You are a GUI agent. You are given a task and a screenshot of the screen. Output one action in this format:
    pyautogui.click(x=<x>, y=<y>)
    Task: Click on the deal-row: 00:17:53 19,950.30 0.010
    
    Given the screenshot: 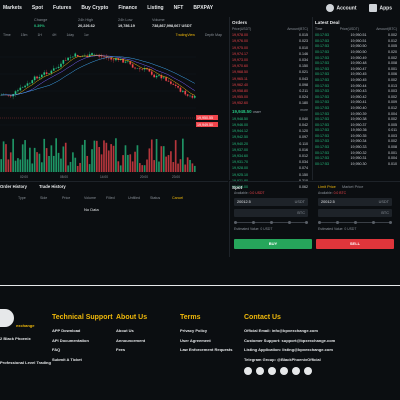 What is the action you would take?
    pyautogui.click(x=356, y=165)
    